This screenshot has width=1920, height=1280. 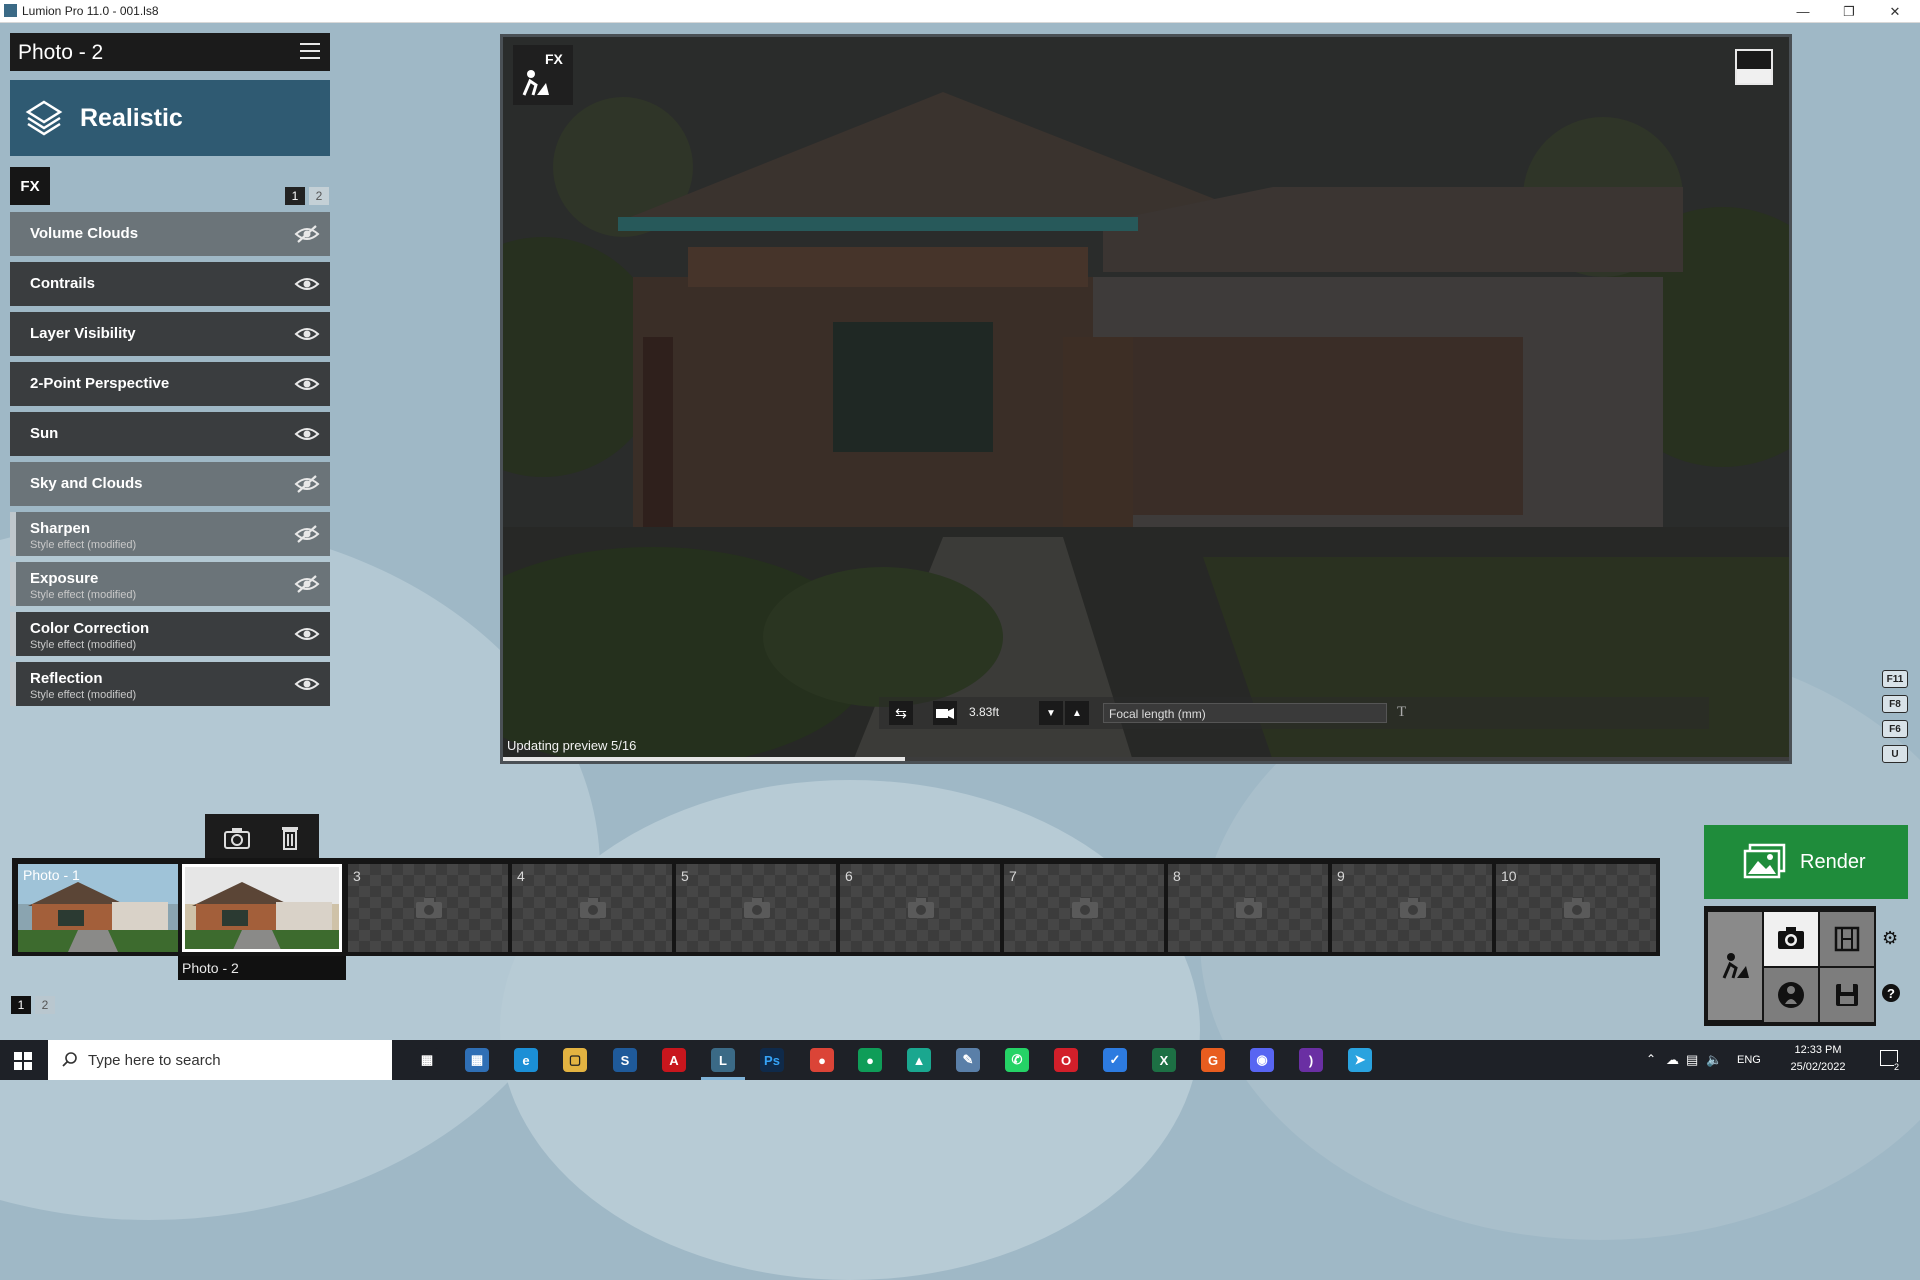 I want to click on fx-page-1: 1, so click(x=295, y=196).